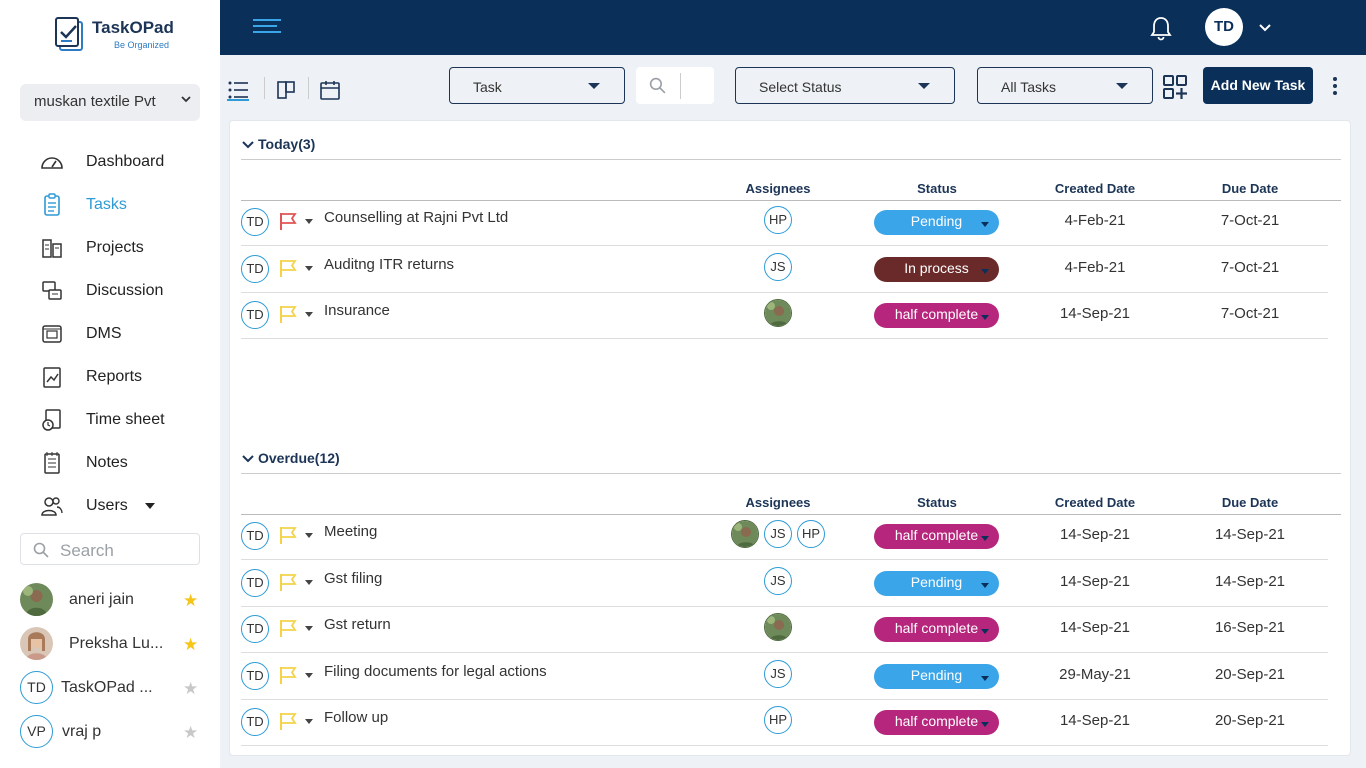 The image size is (1366, 768). I want to click on task-name: Gst return, so click(357, 624).